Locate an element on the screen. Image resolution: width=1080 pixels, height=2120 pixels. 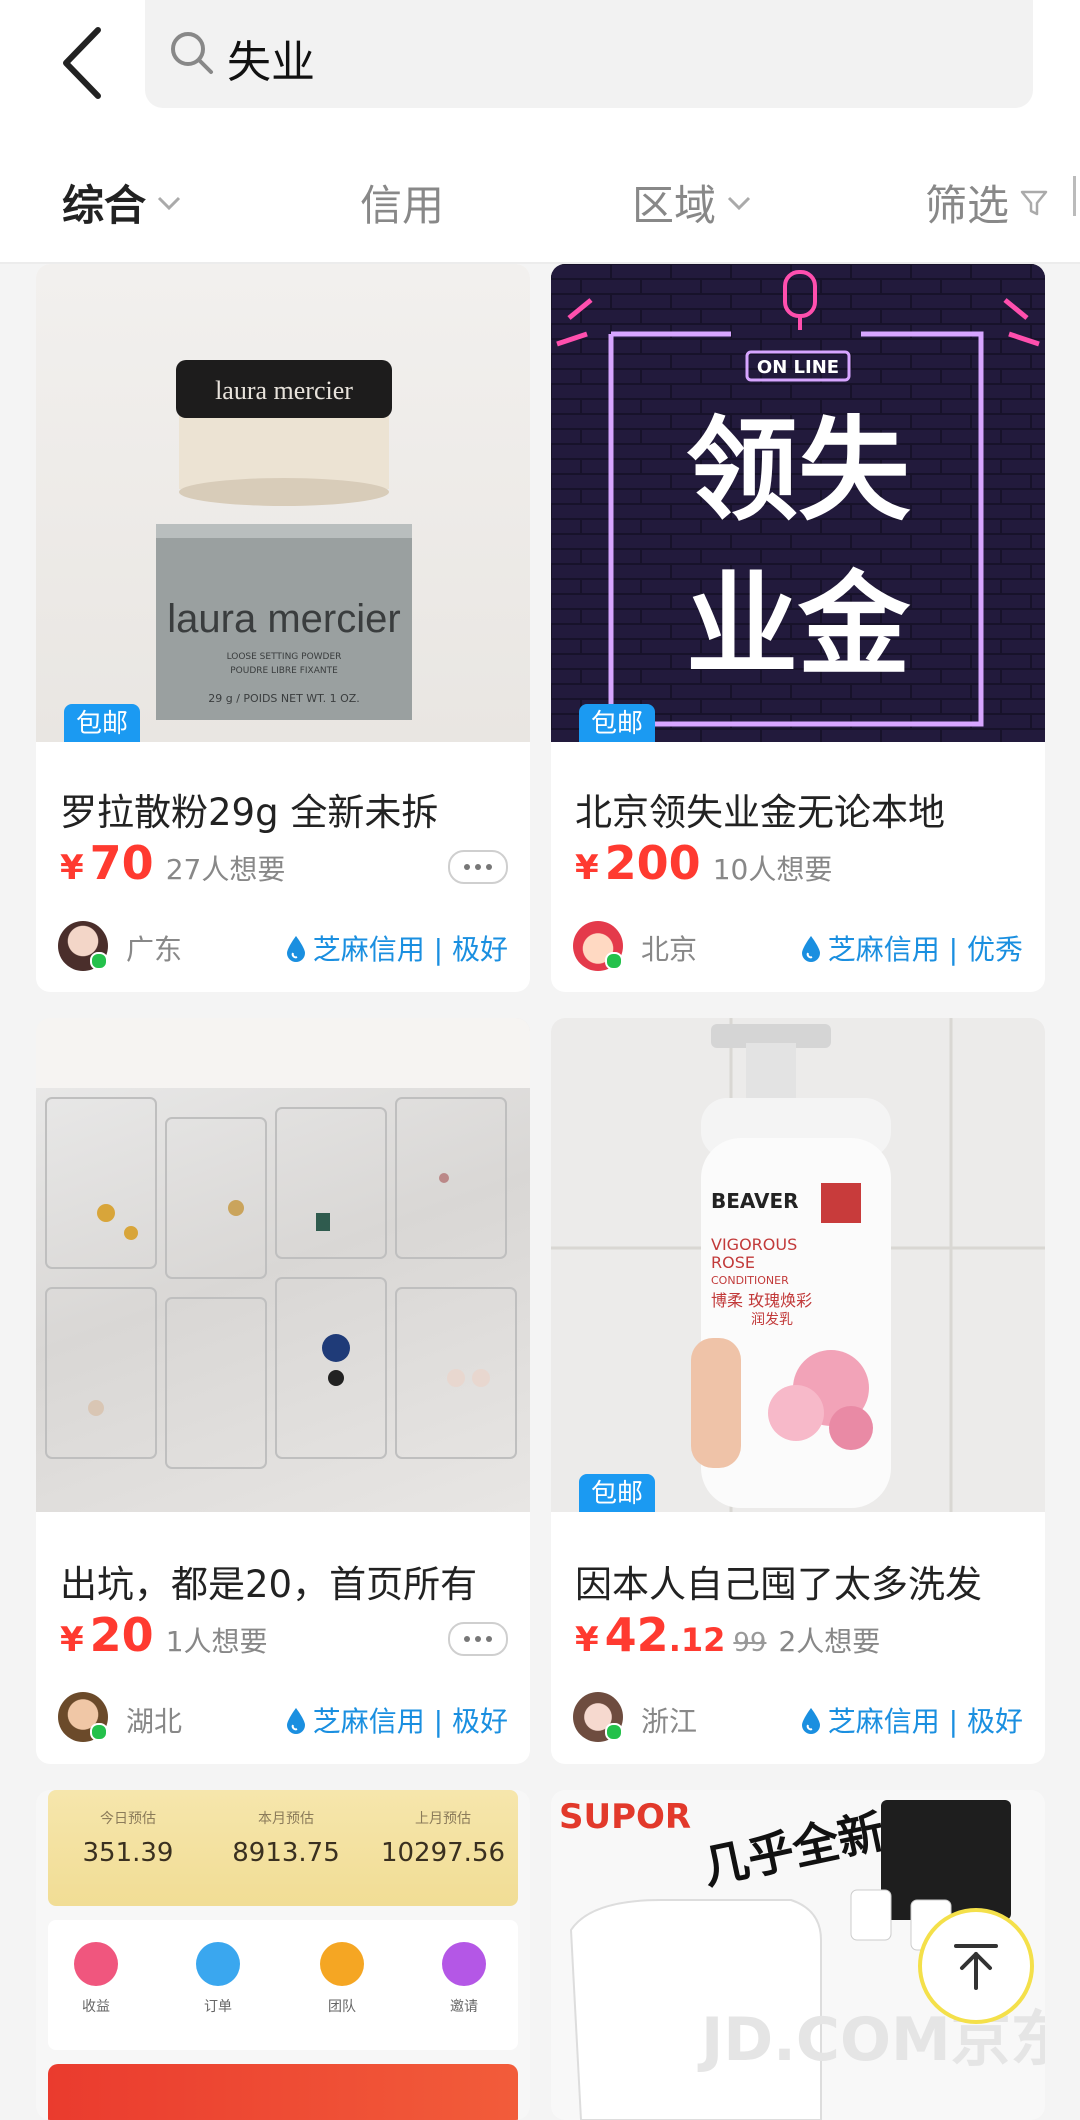
svg-text: 润发乳 is located at coordinates (772, 1320).